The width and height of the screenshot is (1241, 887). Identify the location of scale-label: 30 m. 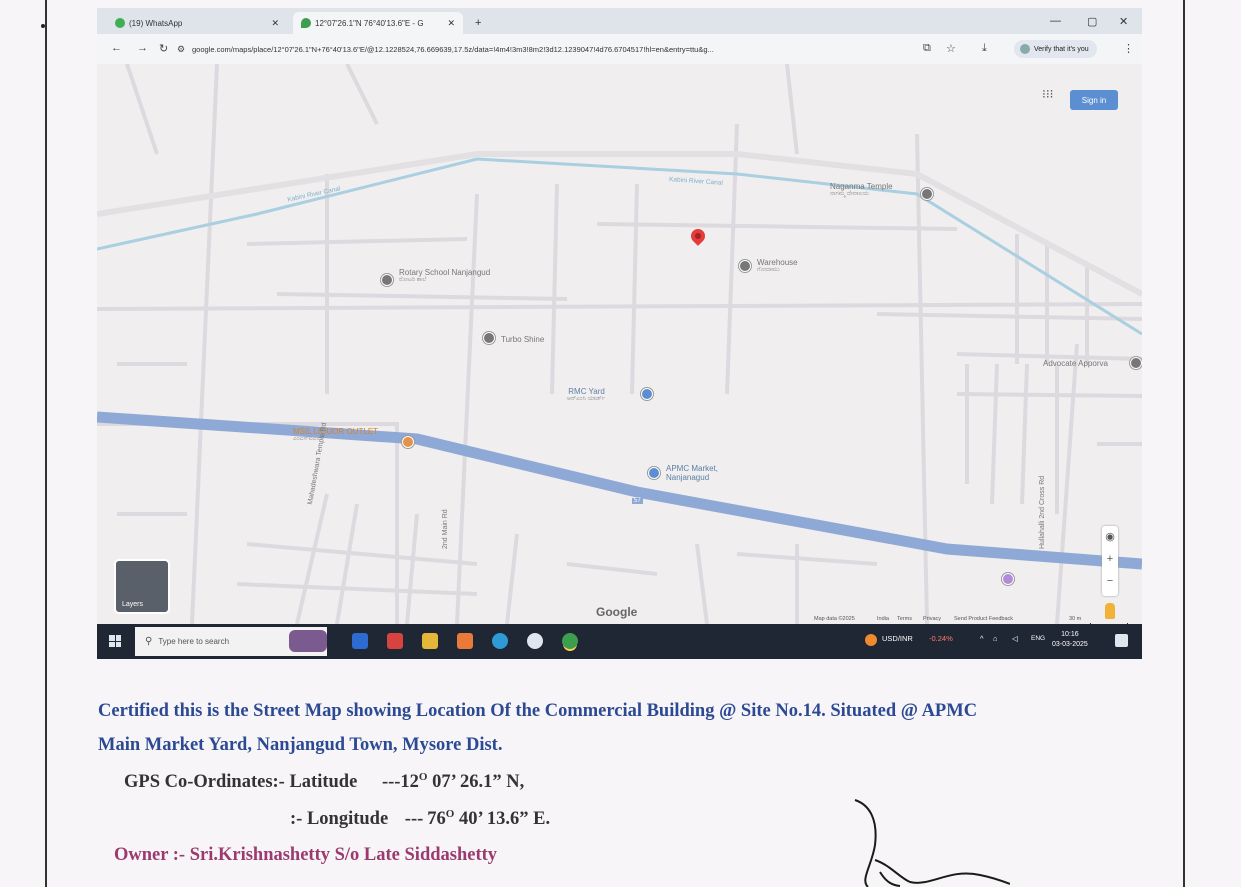
(1075, 619).